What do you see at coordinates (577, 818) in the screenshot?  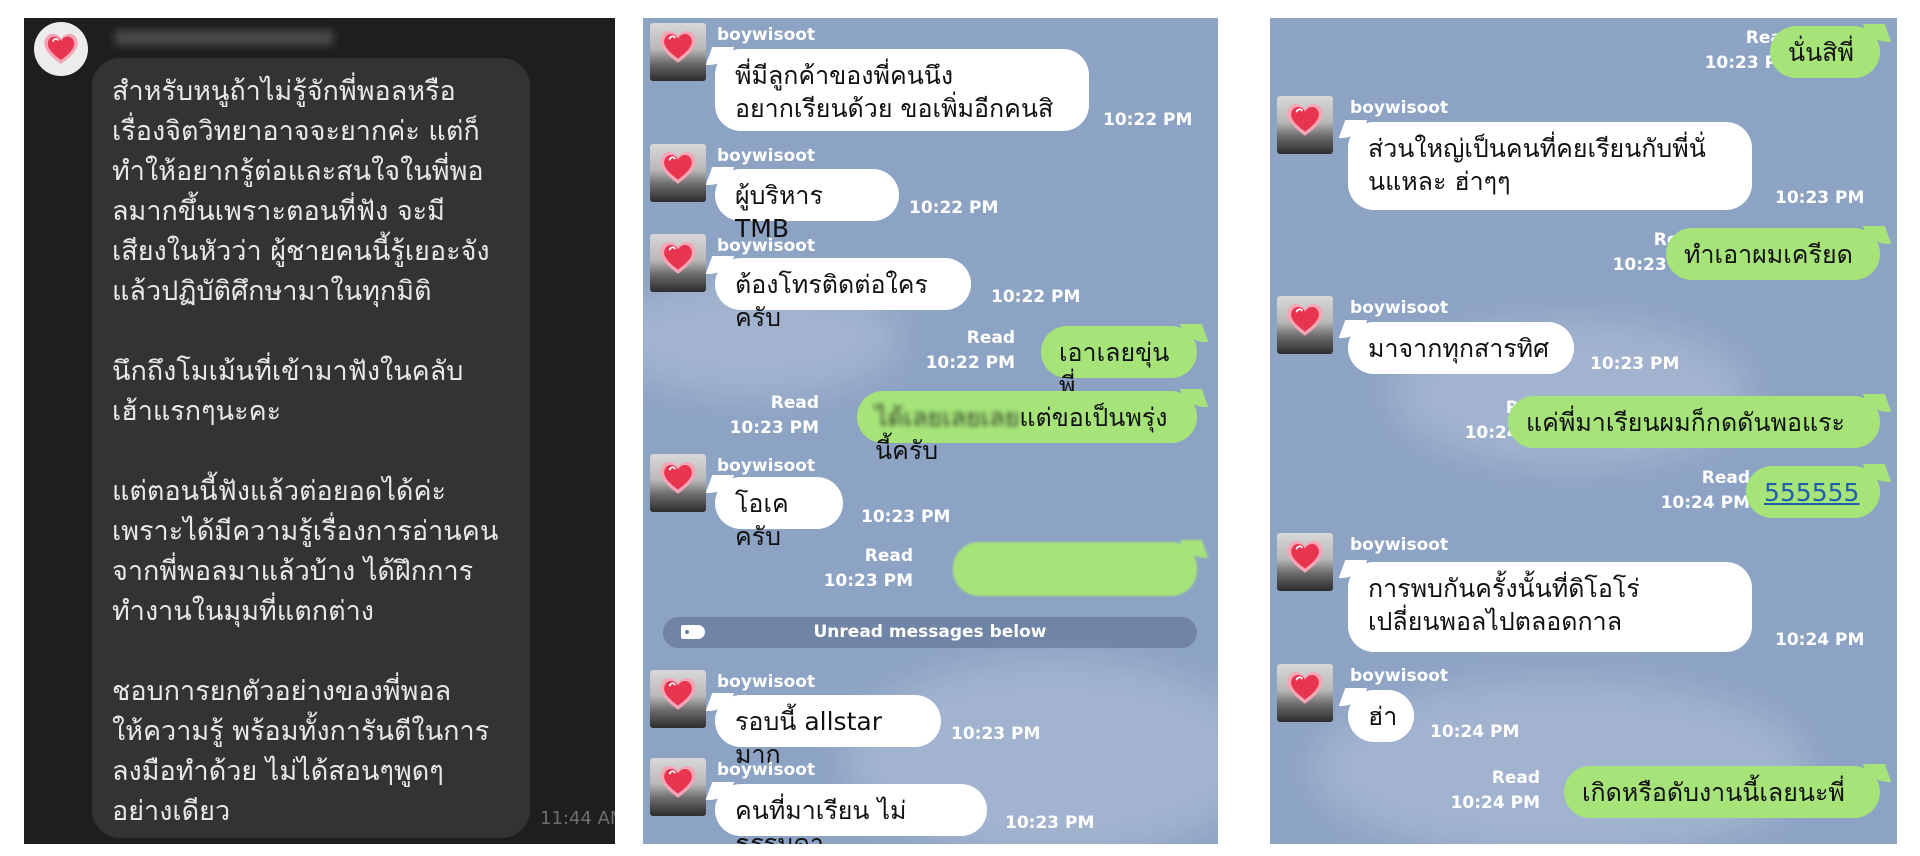 I see `message-time: 11:44 AM` at bounding box center [577, 818].